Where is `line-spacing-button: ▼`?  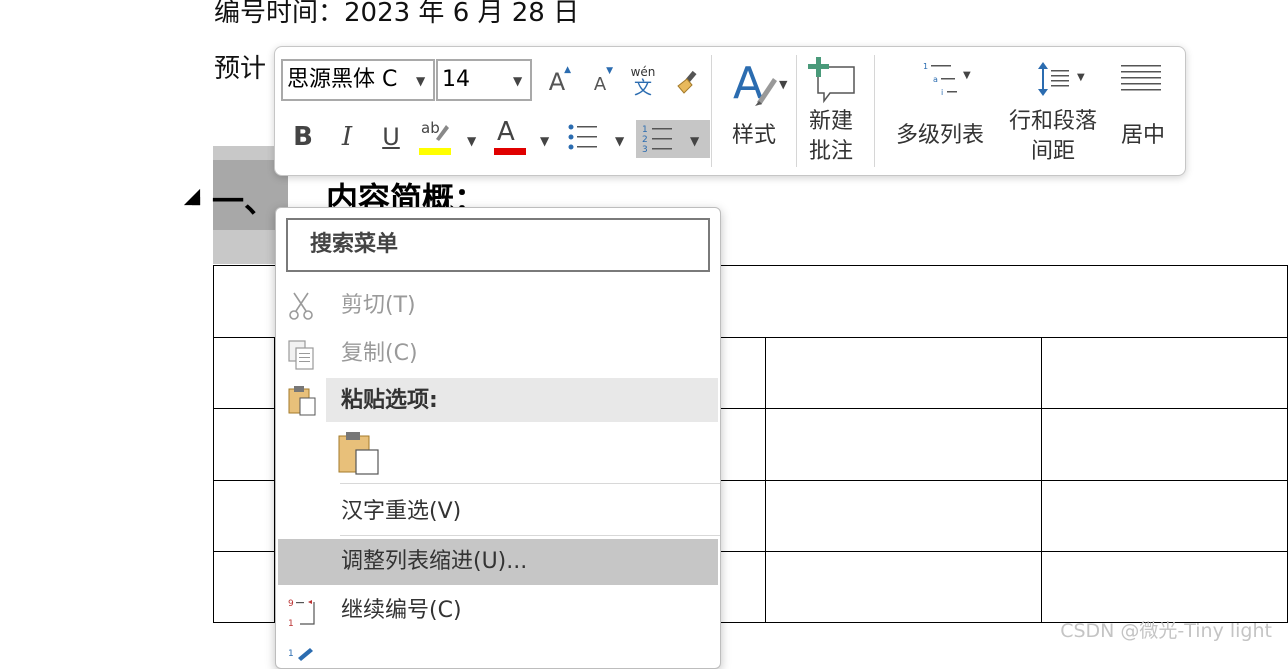
line-spacing-button: ▼ is located at coordinates (1061, 79).